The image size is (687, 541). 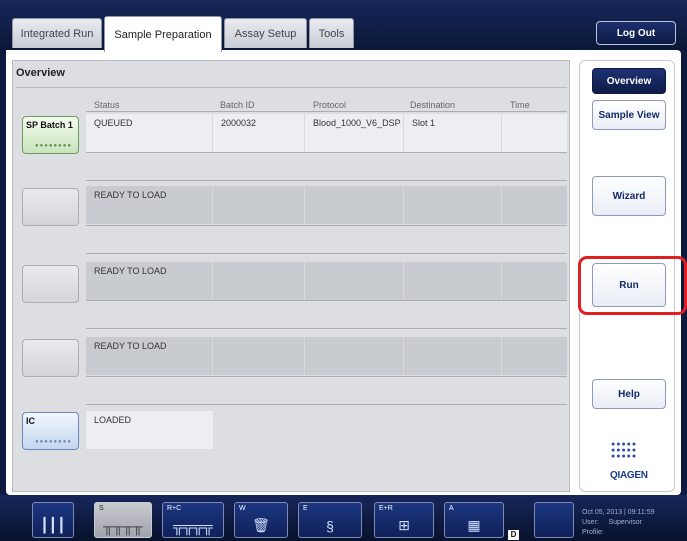 I want to click on slot-label: A, so click(x=451, y=508).